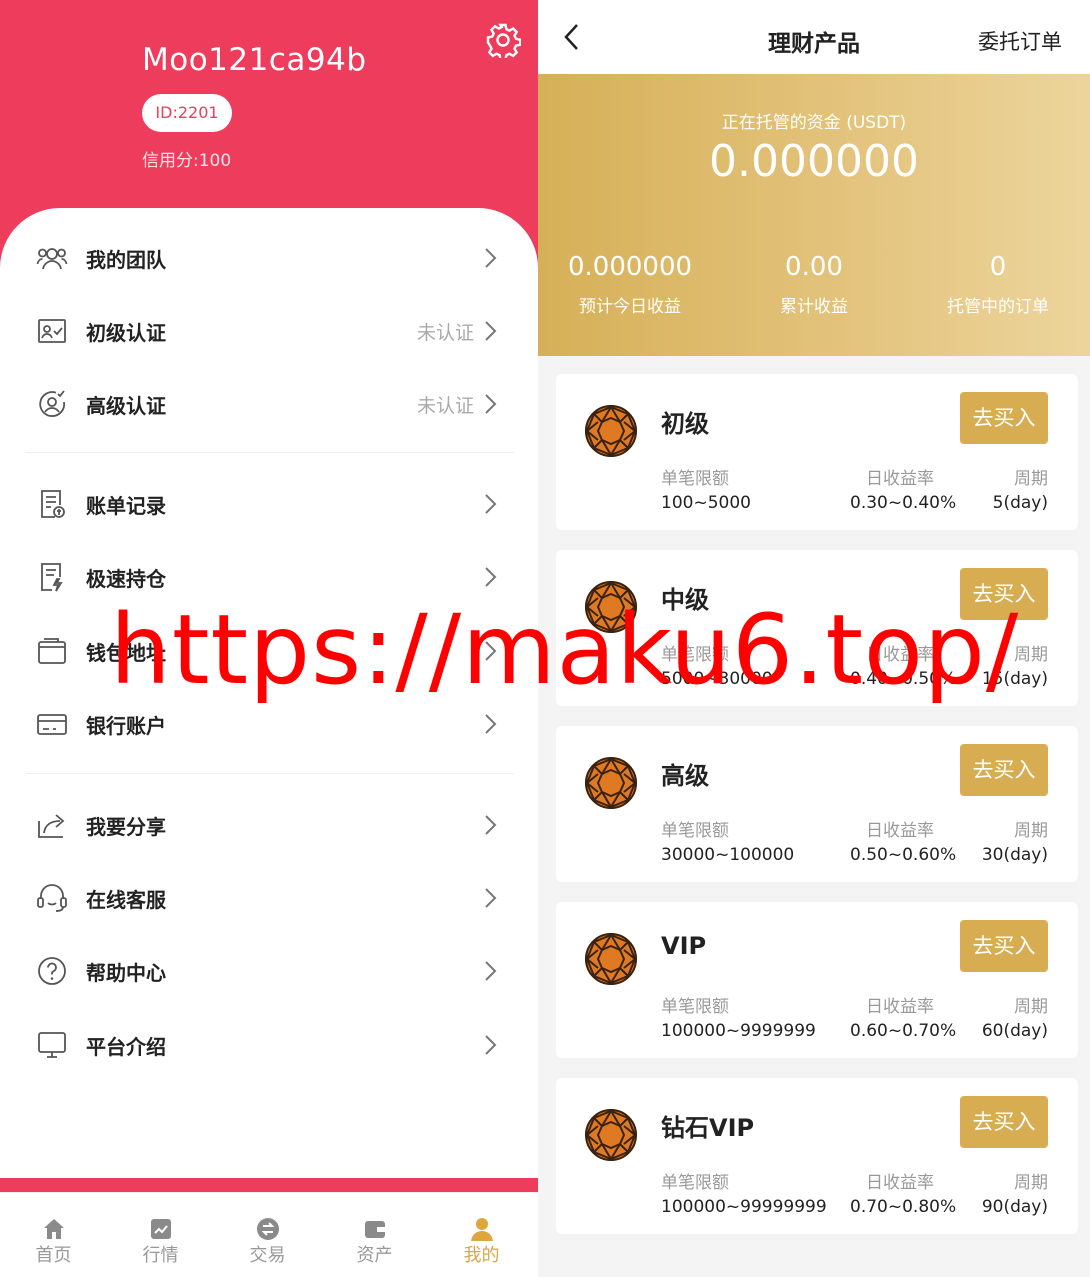 The image size is (1090, 1277). Describe the element at coordinates (52, 1045) in the screenshot. I see `monitor-icon` at that location.